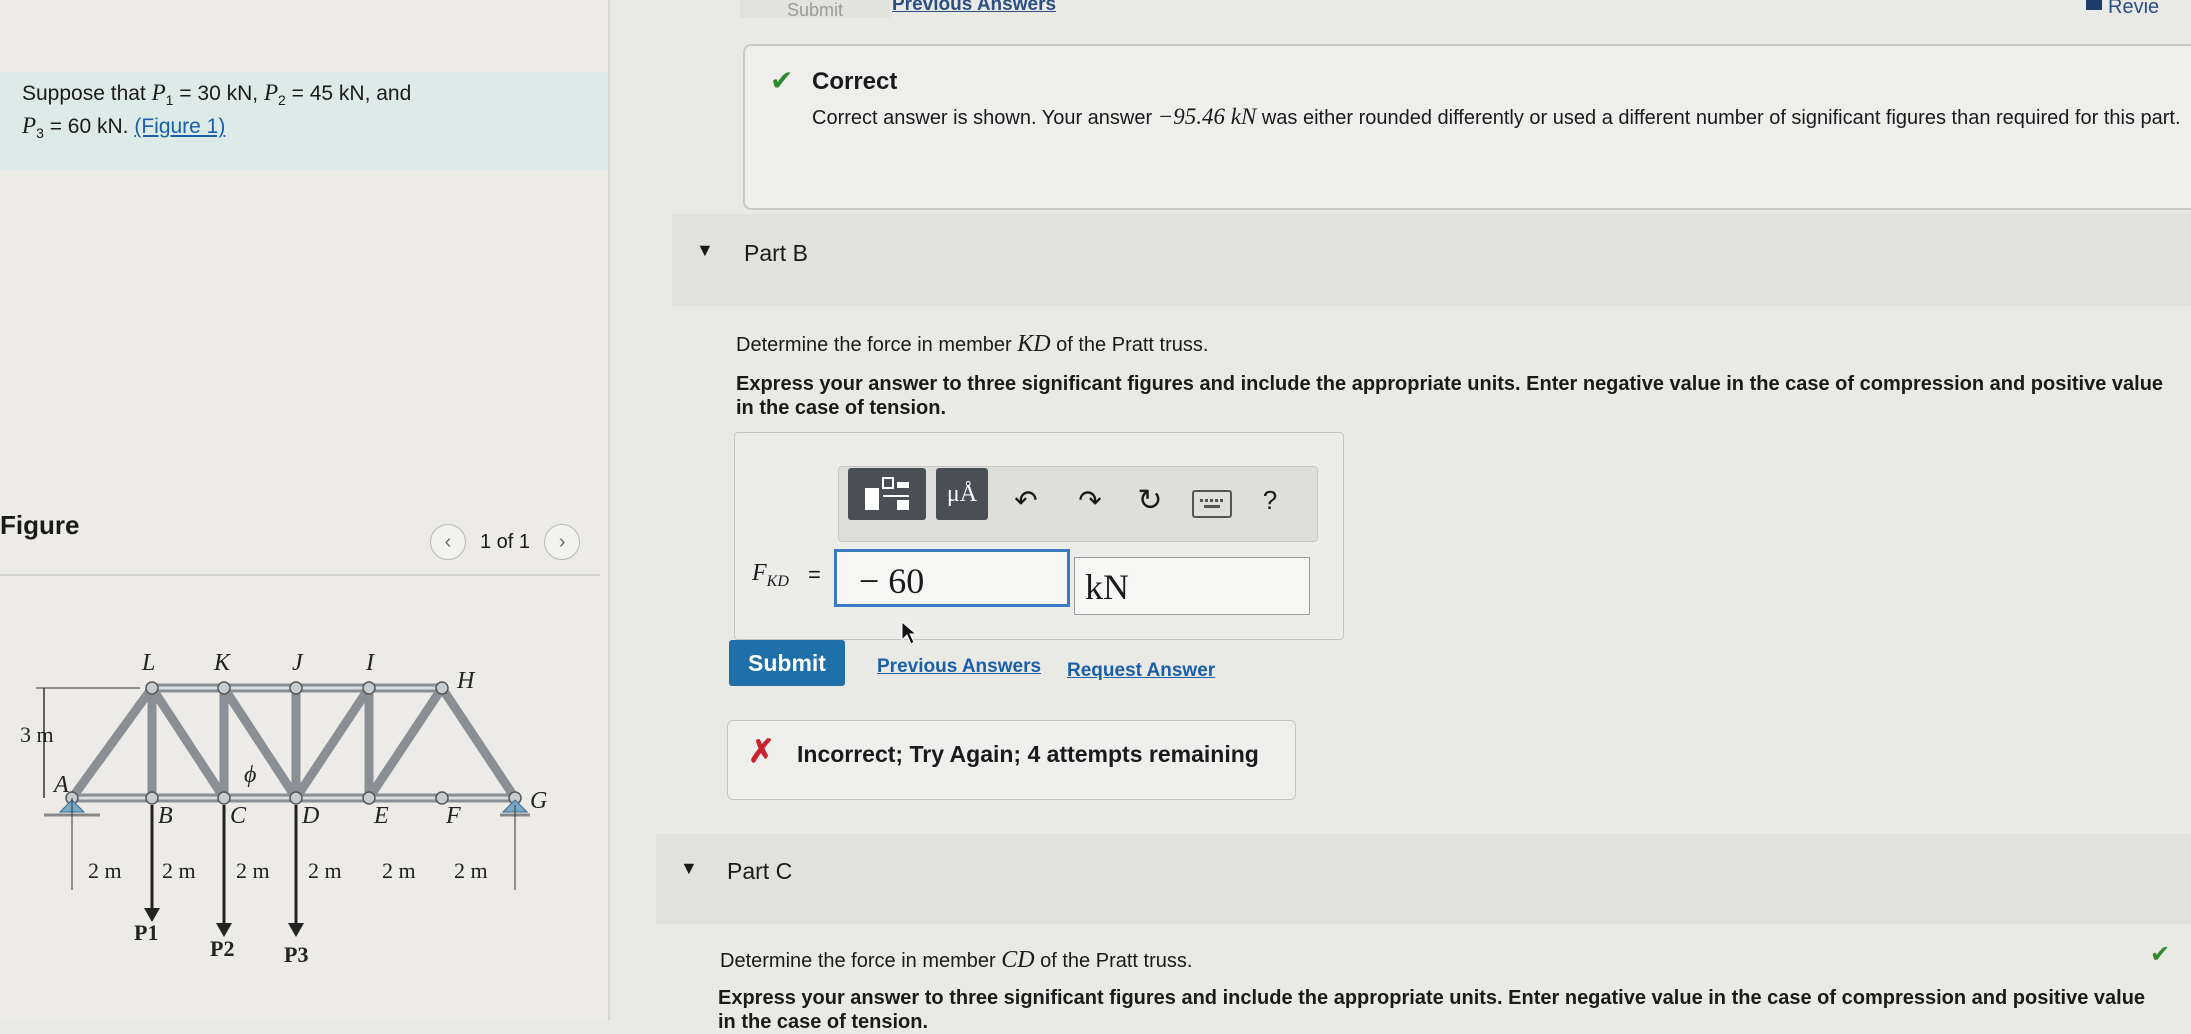 This screenshot has width=2191, height=1034. I want to click on keyboard-icon, so click(1212, 504).